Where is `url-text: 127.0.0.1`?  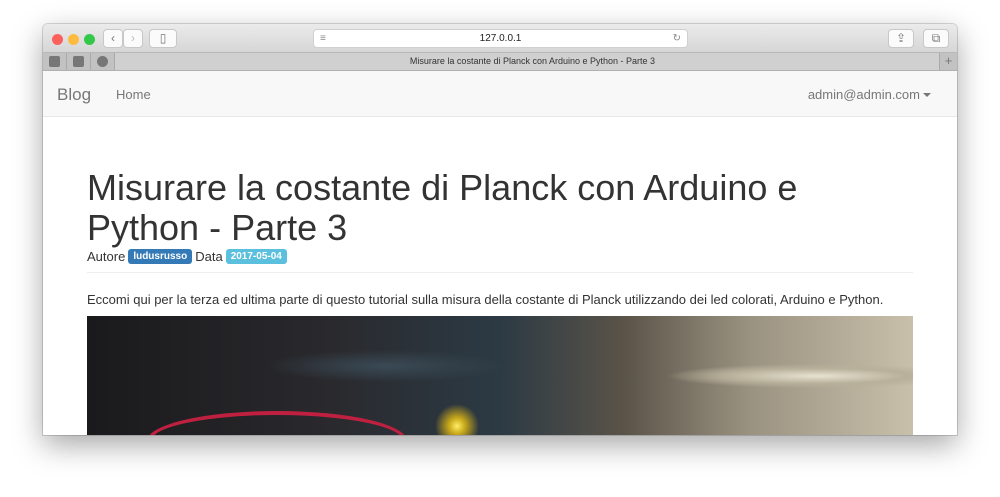
url-text: 127.0.0.1 is located at coordinates (500, 38).